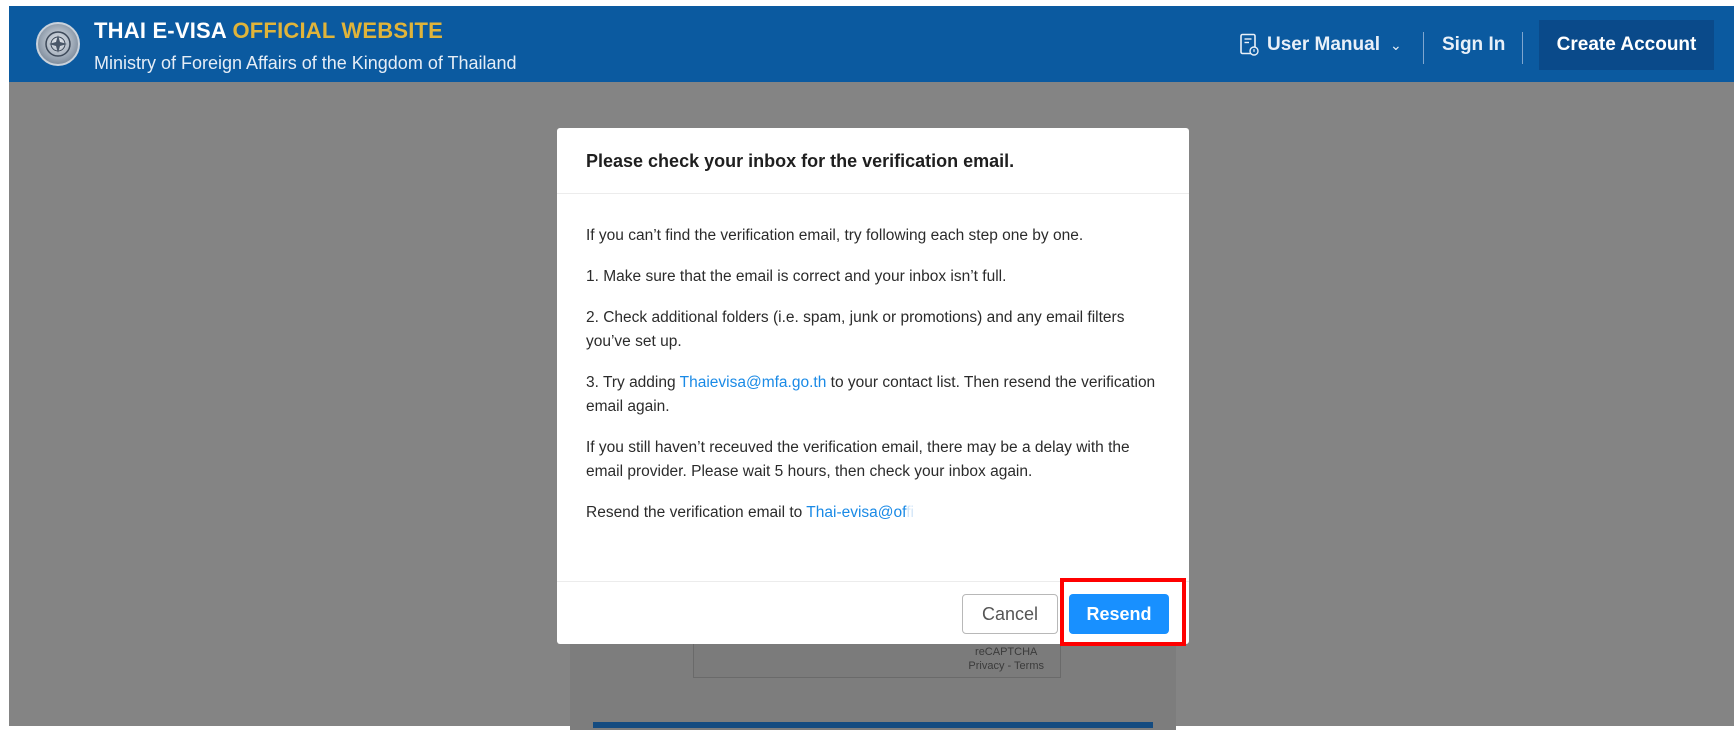 The width and height of the screenshot is (1734, 730). I want to click on user-manual-menu: User Manual ⌄, so click(1320, 45).